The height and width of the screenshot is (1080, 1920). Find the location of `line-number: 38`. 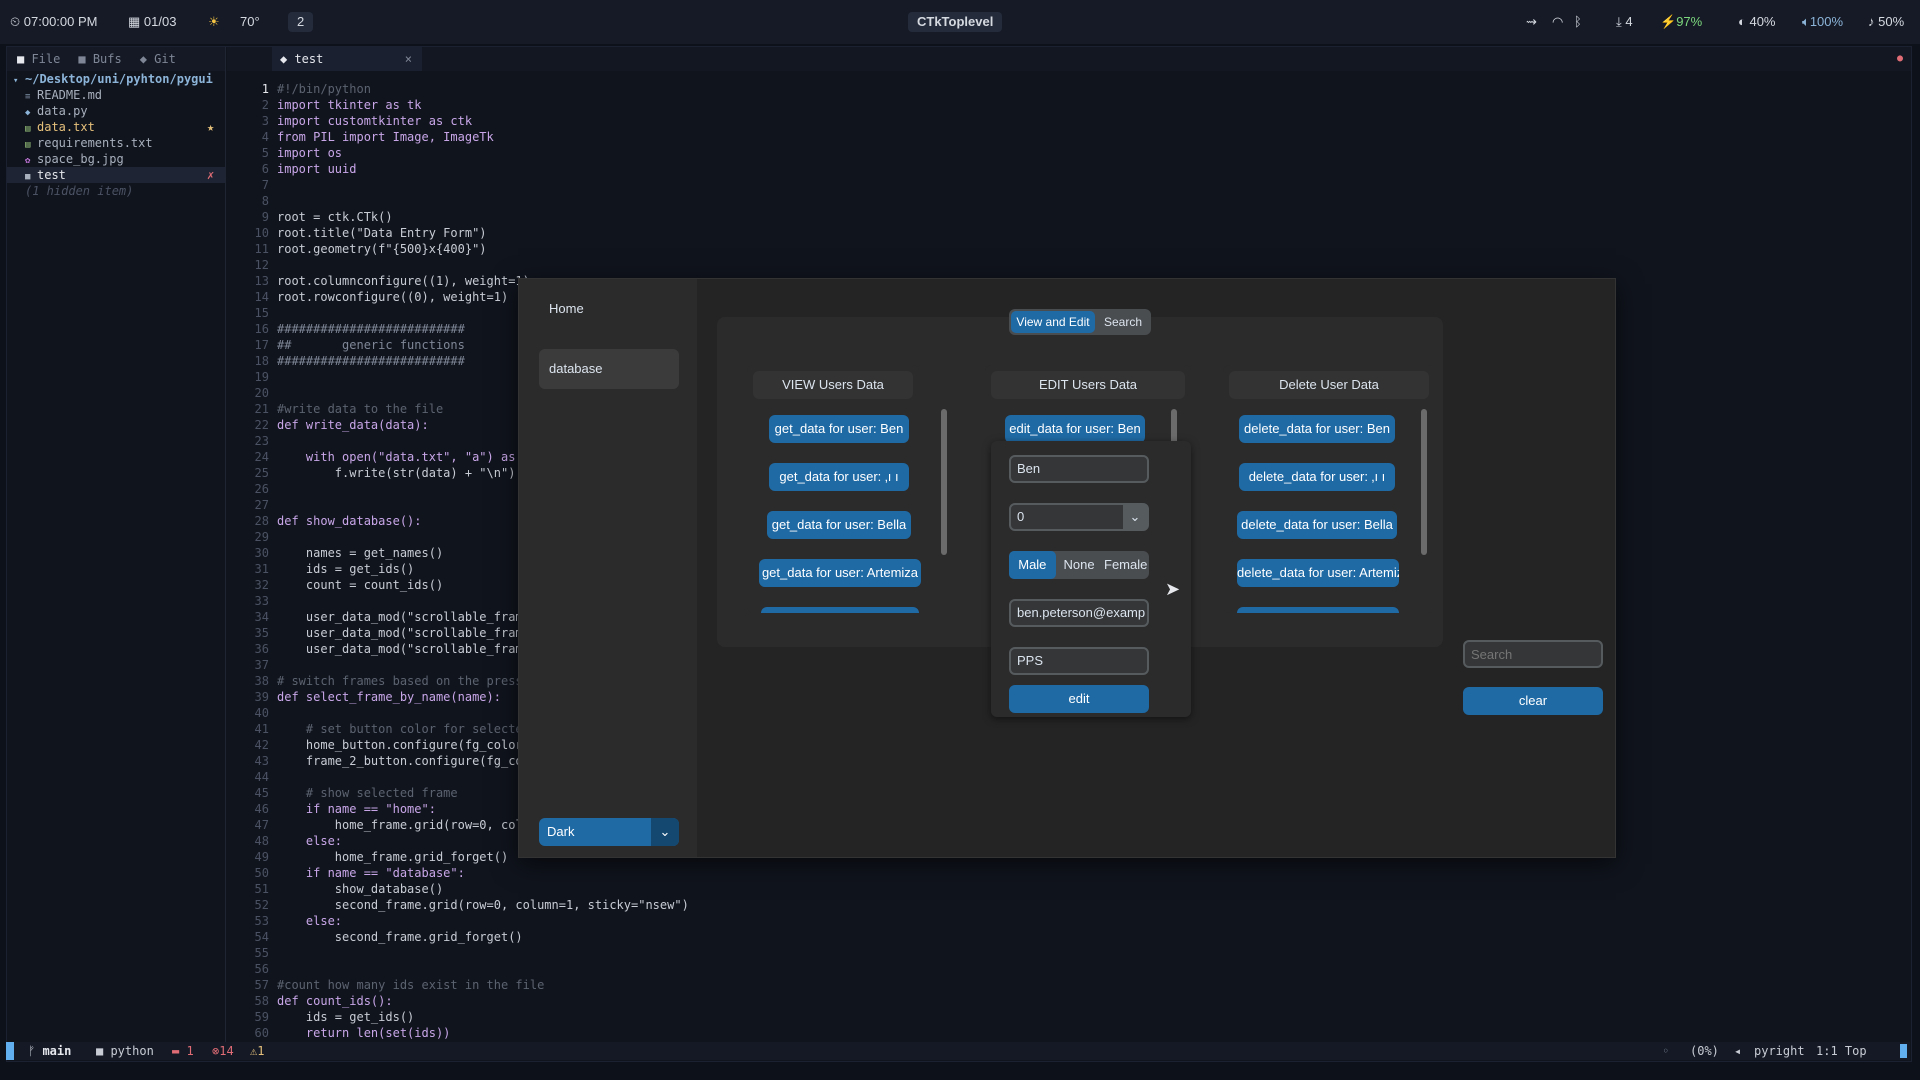

line-number: 38 is located at coordinates (261, 681).